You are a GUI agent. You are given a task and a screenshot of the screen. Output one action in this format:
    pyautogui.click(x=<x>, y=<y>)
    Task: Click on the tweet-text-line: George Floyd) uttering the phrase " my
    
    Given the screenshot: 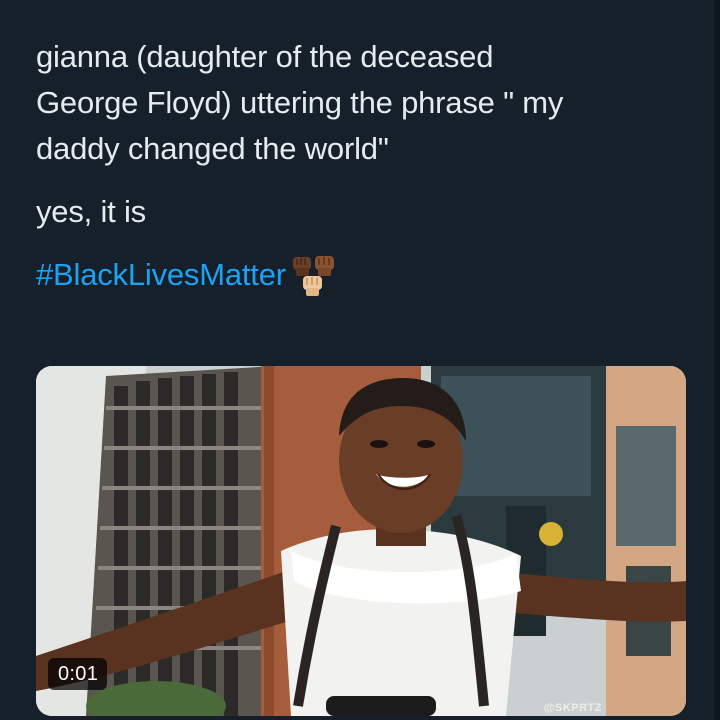 What is the action you would take?
    pyautogui.click(x=300, y=102)
    